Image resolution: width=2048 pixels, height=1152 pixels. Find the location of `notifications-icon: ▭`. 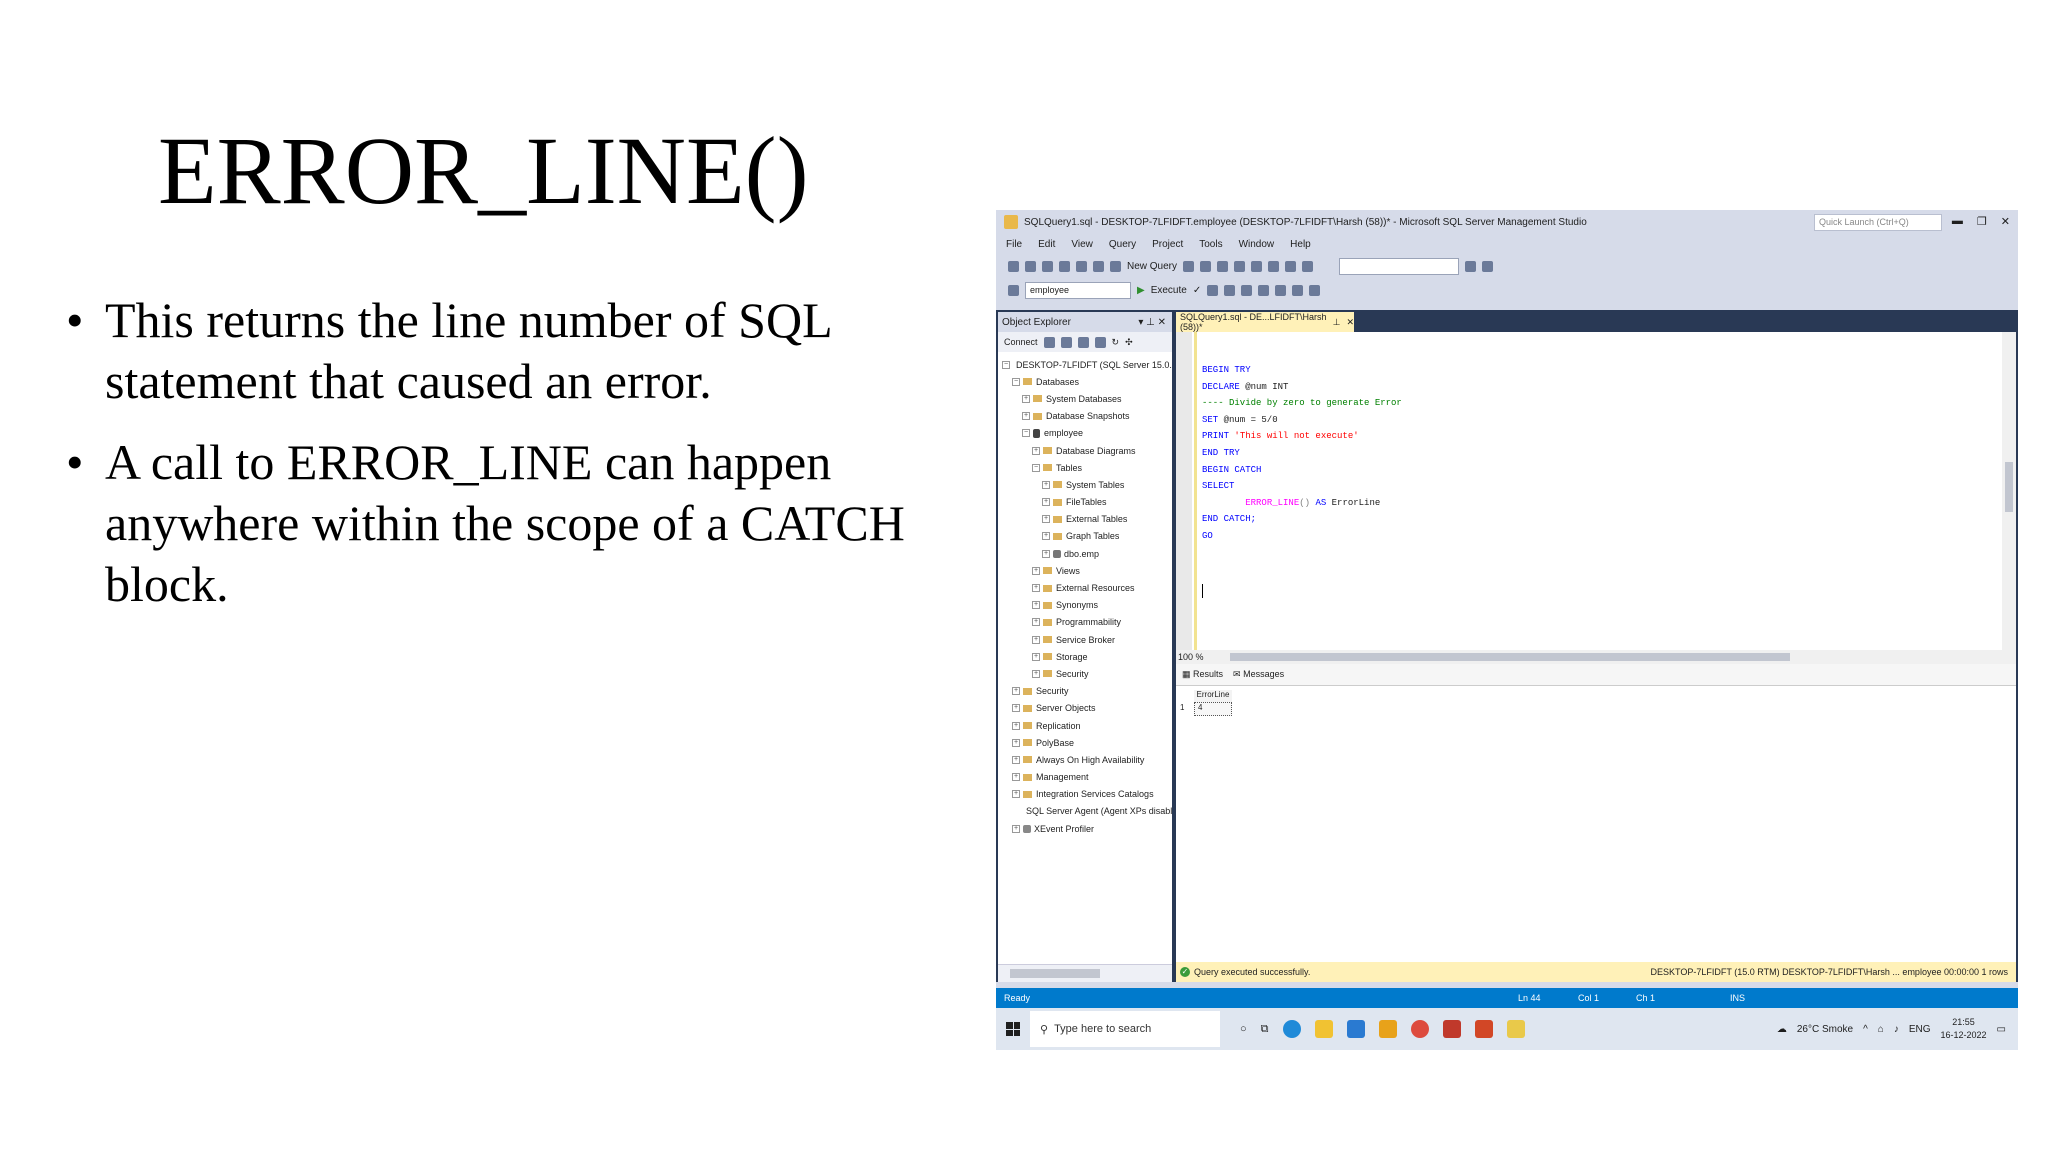

notifications-icon: ▭ is located at coordinates (2001, 1029).